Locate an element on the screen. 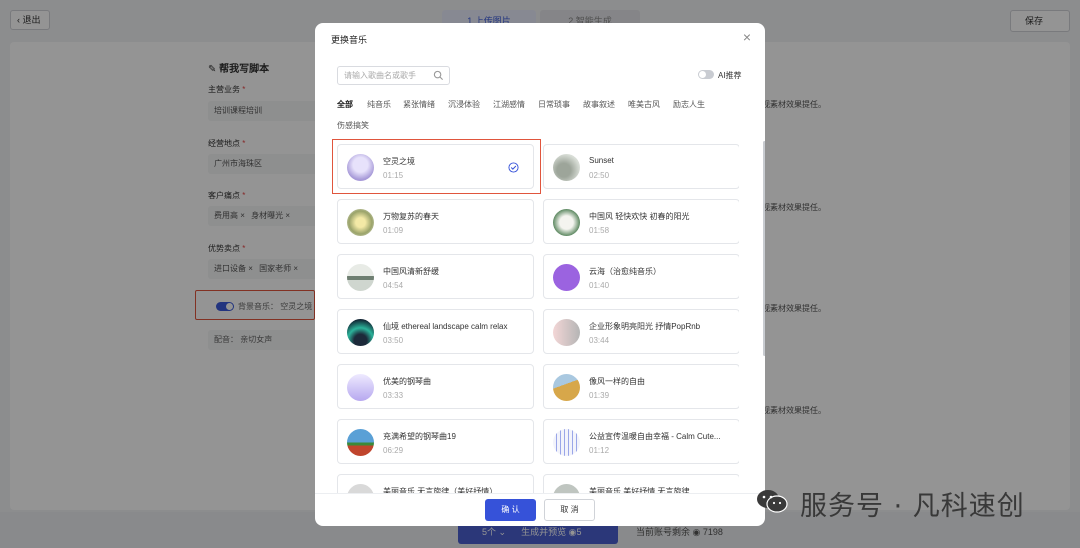  music-duration: 04:54 is located at coordinates (393, 285).